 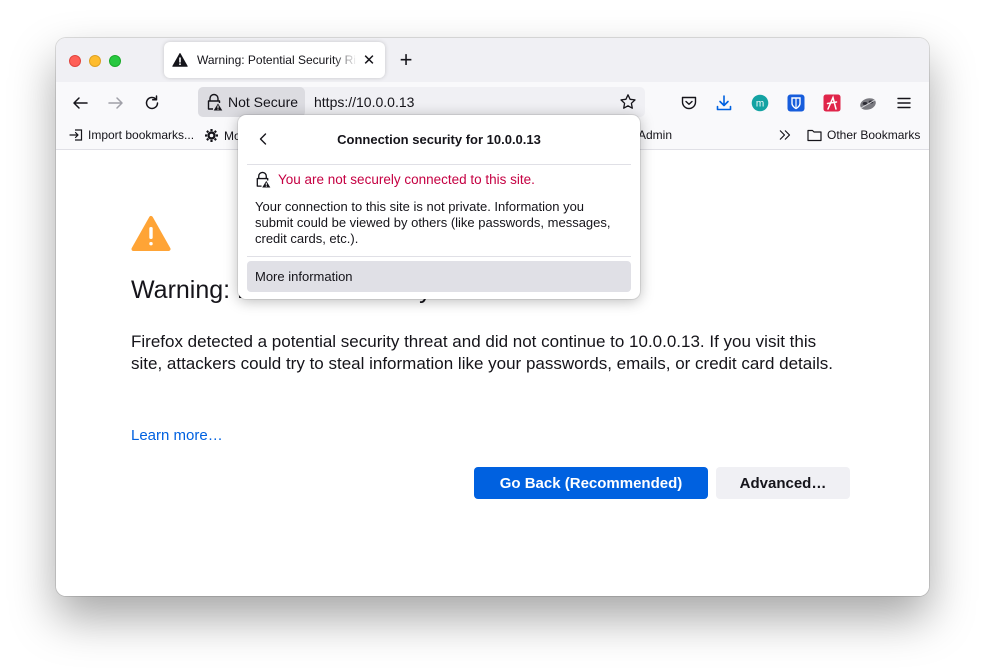 What do you see at coordinates (277, 60) in the screenshot?
I see `tab-title: Warning: Potential Security Risk Ahead` at bounding box center [277, 60].